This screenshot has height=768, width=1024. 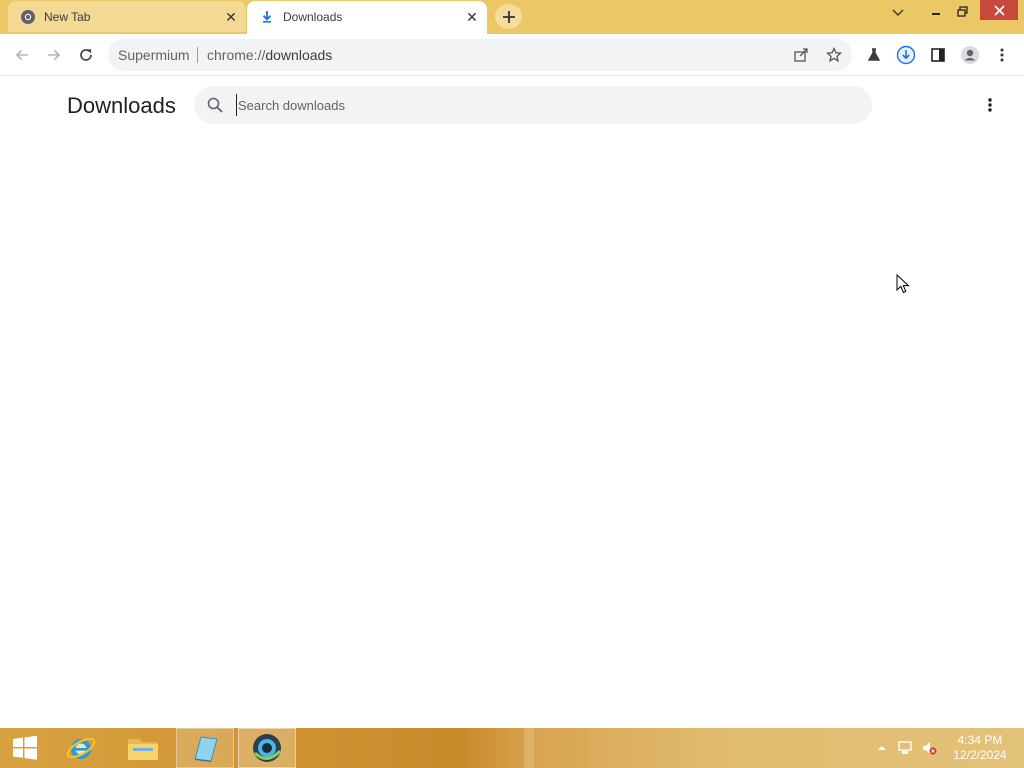 I want to click on start-button, so click(x=25, y=748).